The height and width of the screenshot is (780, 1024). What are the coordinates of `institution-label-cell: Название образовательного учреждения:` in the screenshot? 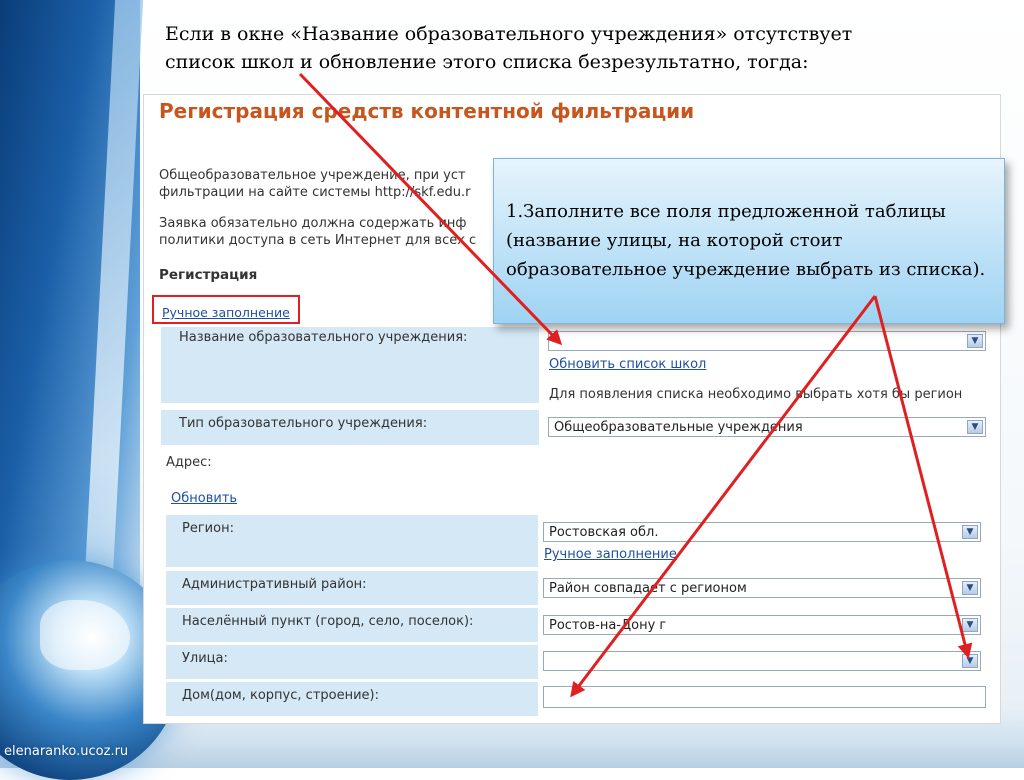 It's located at (350, 365).